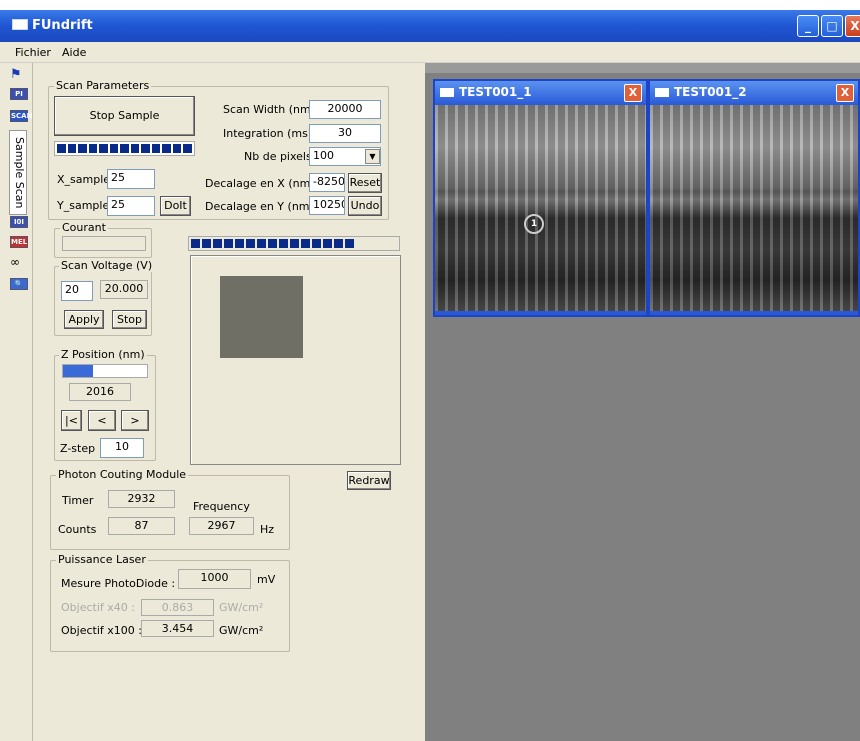 The height and width of the screenshot is (741, 860). What do you see at coordinates (118, 583) in the screenshot?
I see `mesure-label: Mesure PhotoDiode :` at bounding box center [118, 583].